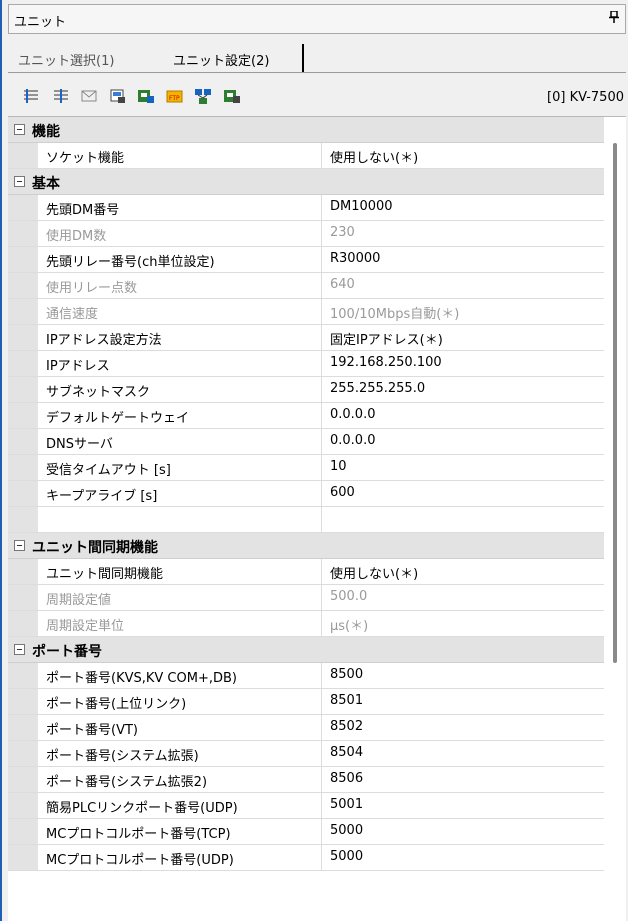 Image resolution: width=628 pixels, height=921 pixels. Describe the element at coordinates (31, 96) in the screenshot. I see `sort-icon` at that location.